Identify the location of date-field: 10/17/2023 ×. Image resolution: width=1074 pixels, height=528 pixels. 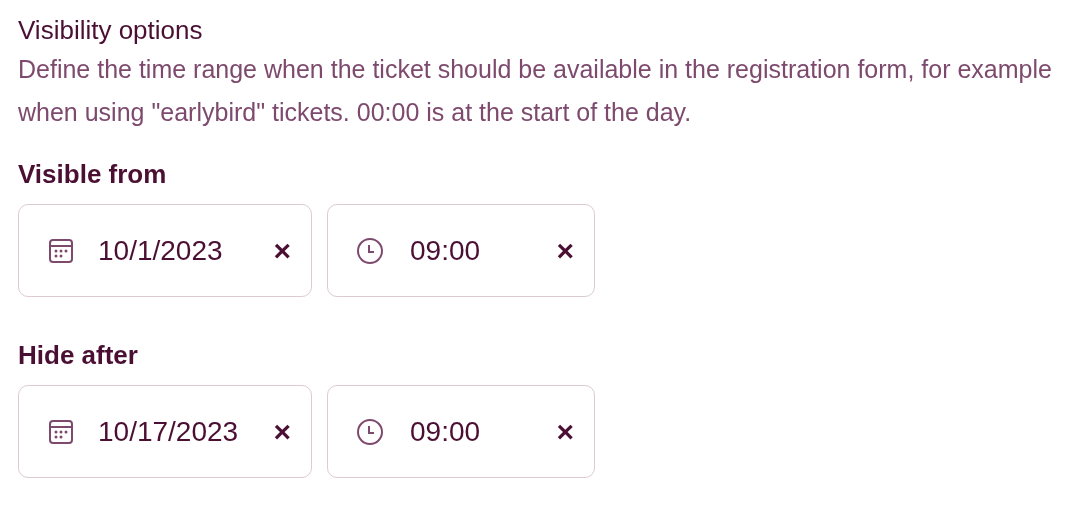
(165, 431).